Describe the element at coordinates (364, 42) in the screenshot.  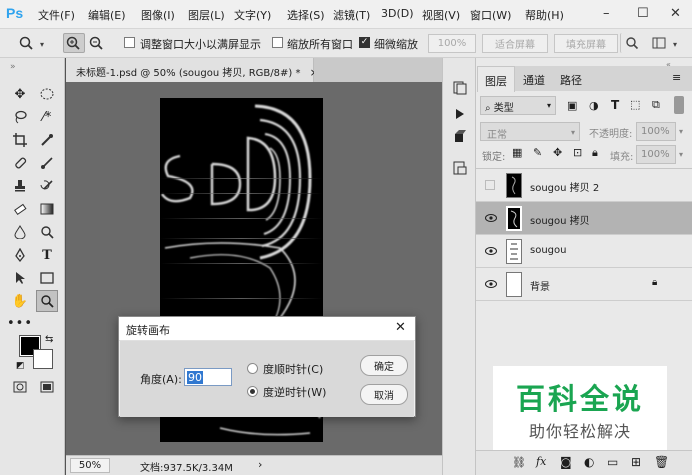
I see `scrubby-zoom-checkbox: ✓` at that location.